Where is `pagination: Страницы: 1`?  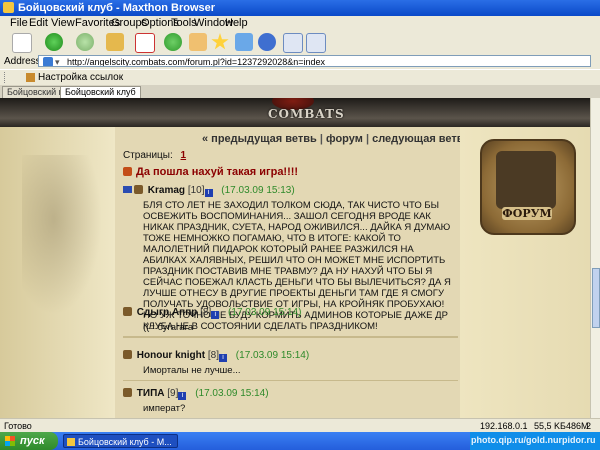
pagination: Страницы: 1 is located at coordinates (154, 155).